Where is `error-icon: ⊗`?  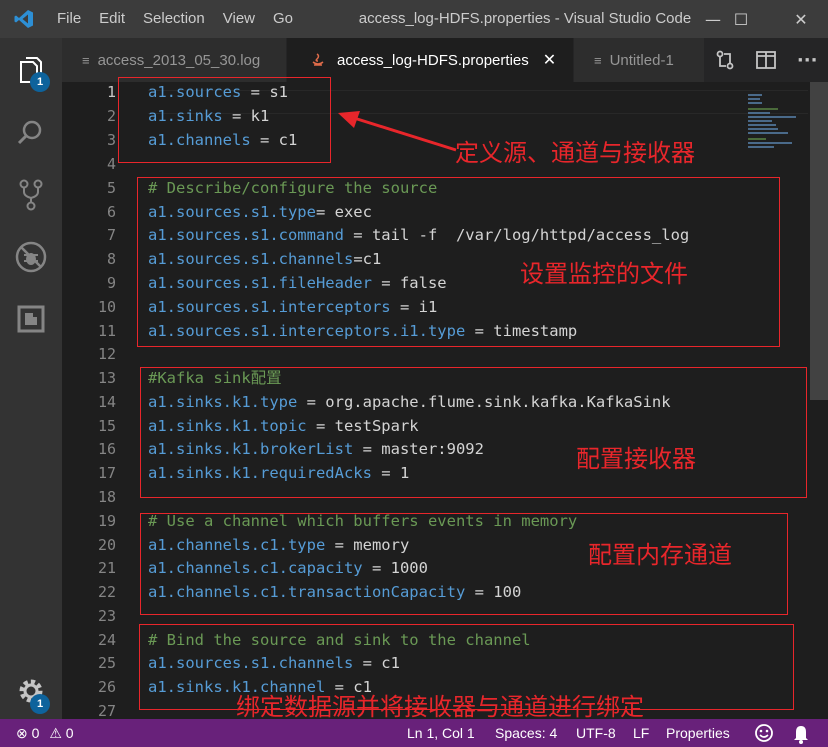
error-icon: ⊗ is located at coordinates (22, 733).